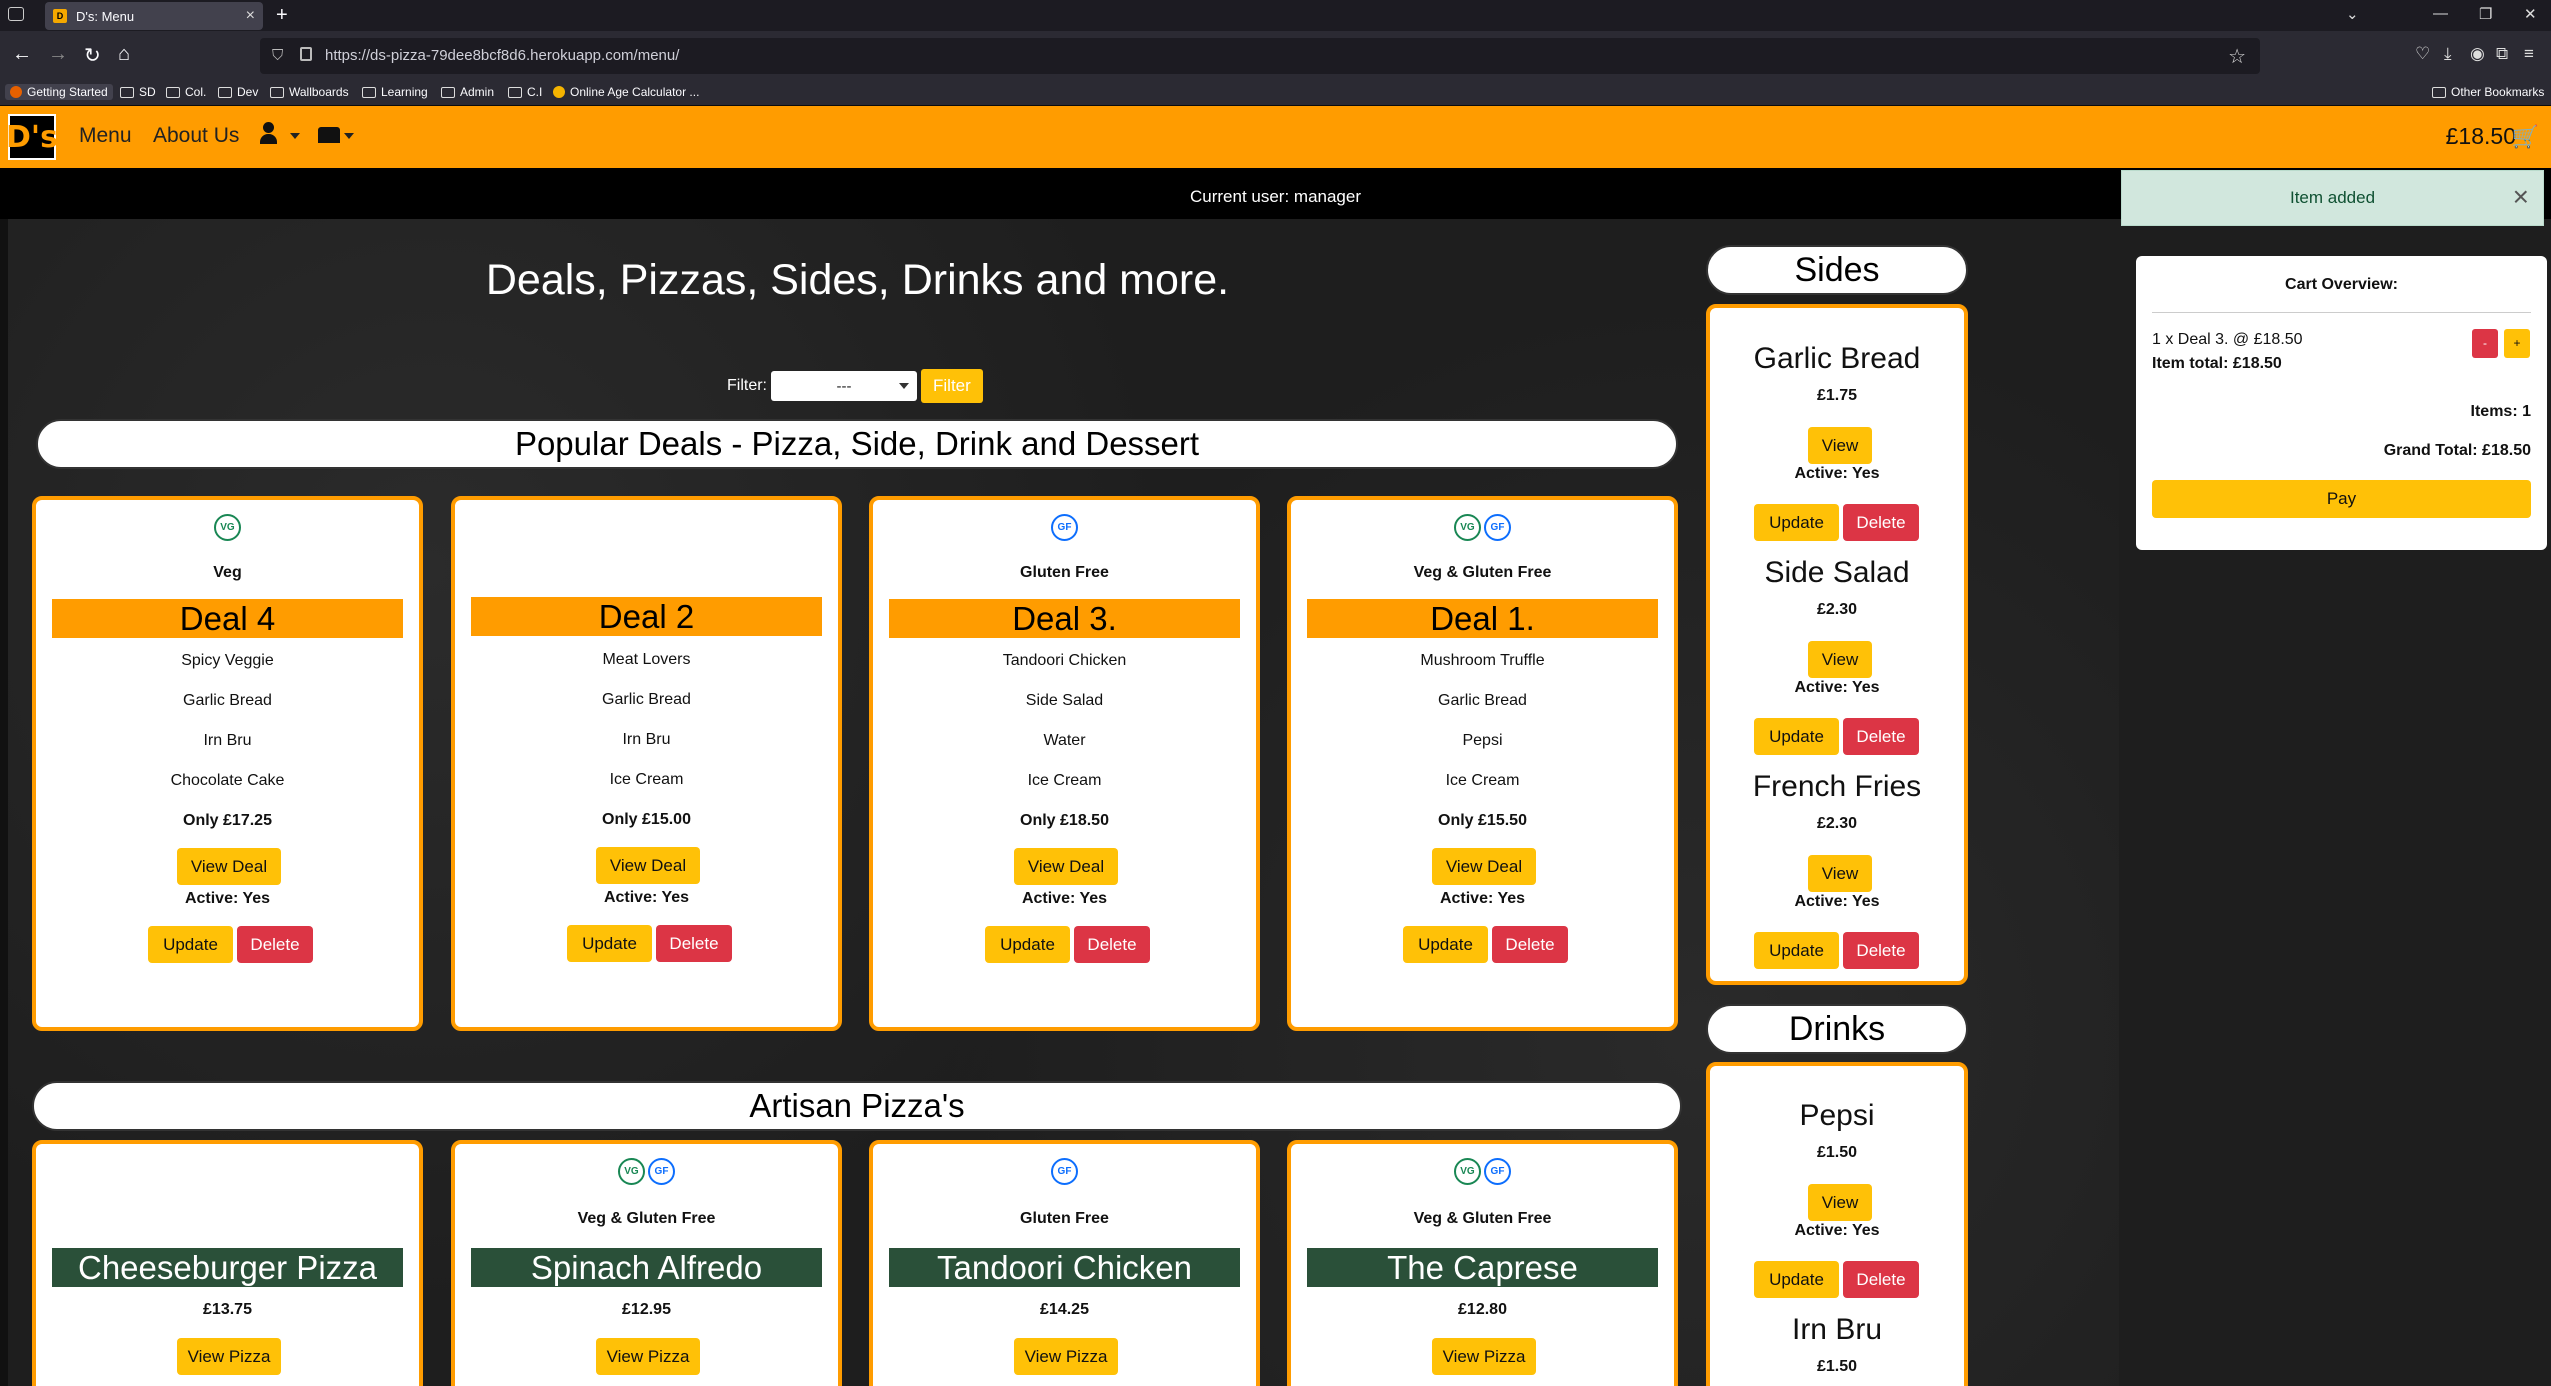 The height and width of the screenshot is (1386, 2551). Describe the element at coordinates (2481, 136) in the screenshot. I see `cart-total: £18.50` at that location.